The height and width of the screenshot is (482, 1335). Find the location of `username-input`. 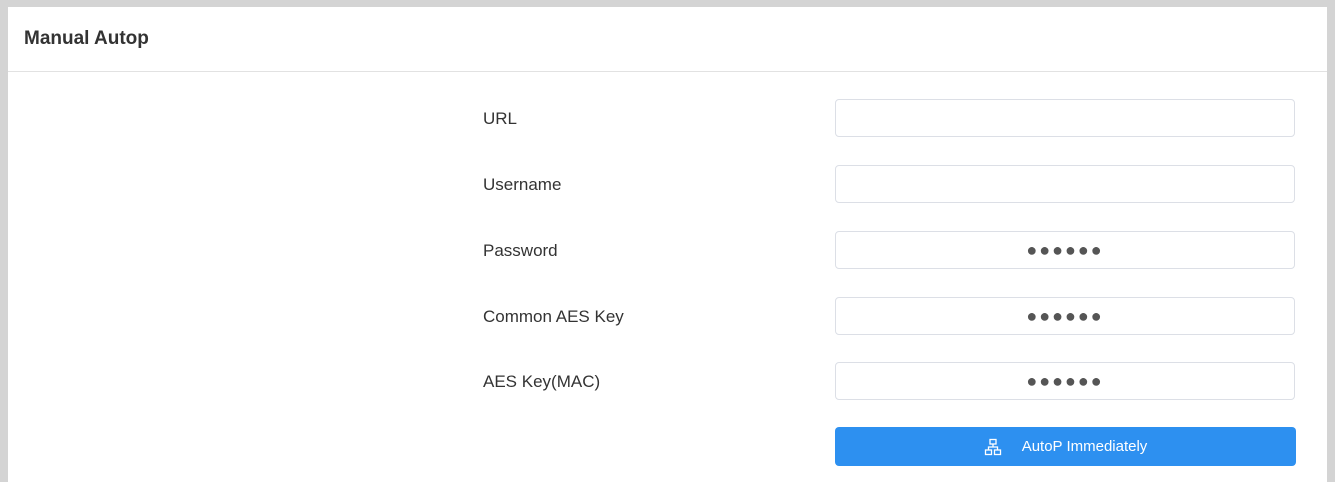

username-input is located at coordinates (1065, 184).